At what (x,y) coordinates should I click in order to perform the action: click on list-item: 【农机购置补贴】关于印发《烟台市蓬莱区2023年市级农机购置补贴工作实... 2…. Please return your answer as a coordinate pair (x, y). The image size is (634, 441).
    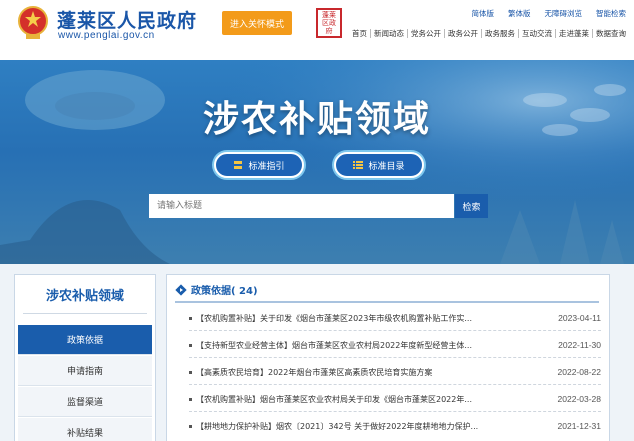
    Looking at the image, I should click on (395, 318).